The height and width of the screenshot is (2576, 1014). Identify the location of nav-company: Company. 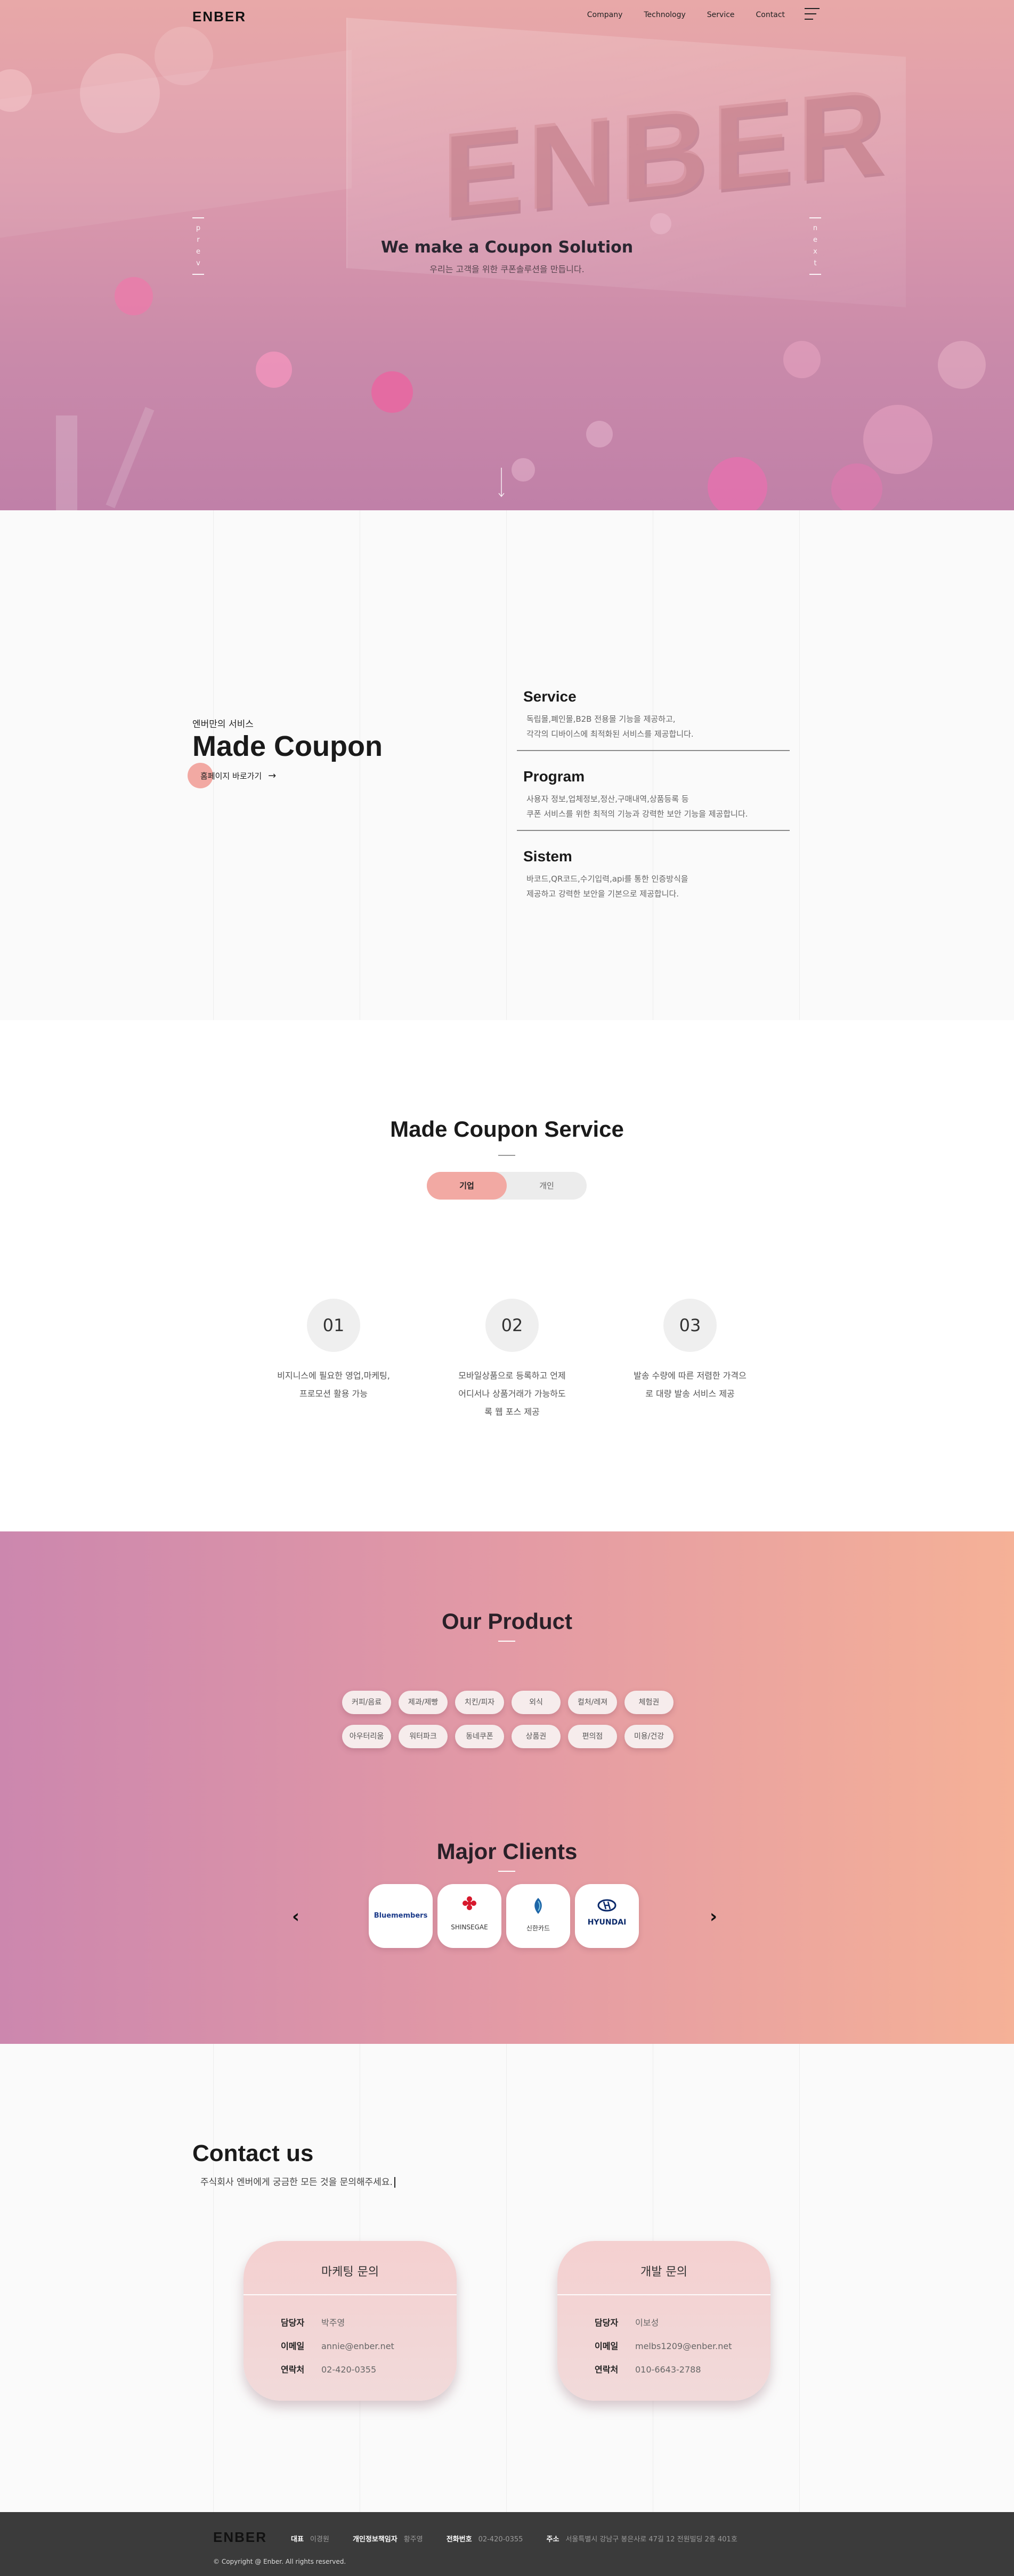
(605, 15).